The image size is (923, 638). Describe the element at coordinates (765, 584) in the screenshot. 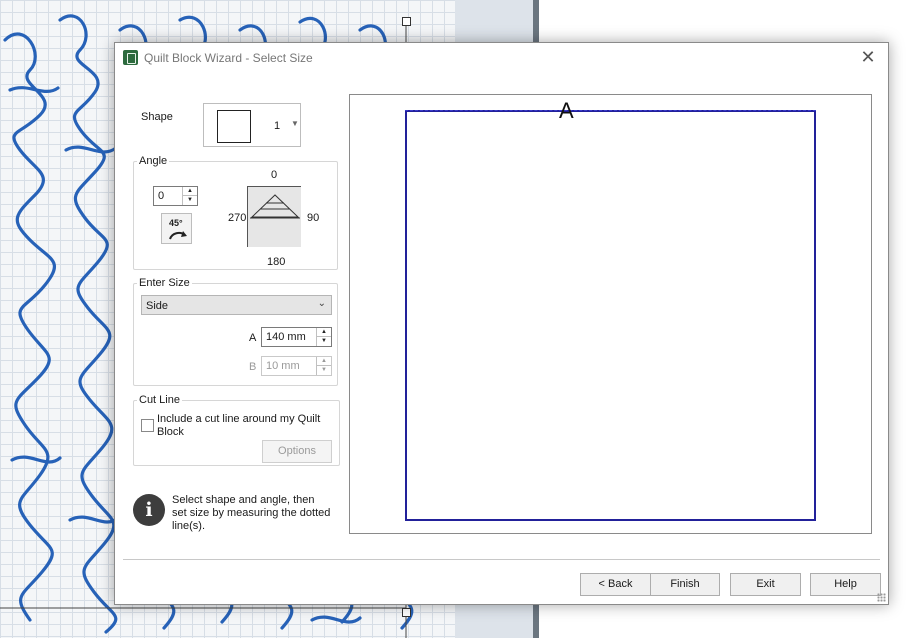

I see `exit-button: Exit` at that location.